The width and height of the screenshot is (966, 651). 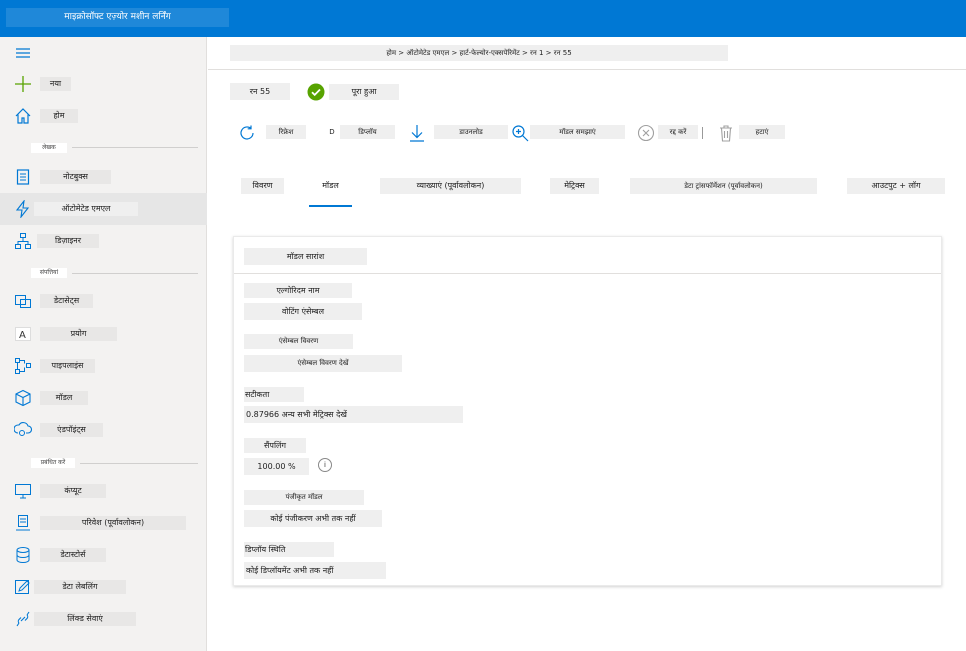 I want to click on registered-models-label: पंजीकृत मॉडल, so click(x=304, y=497).